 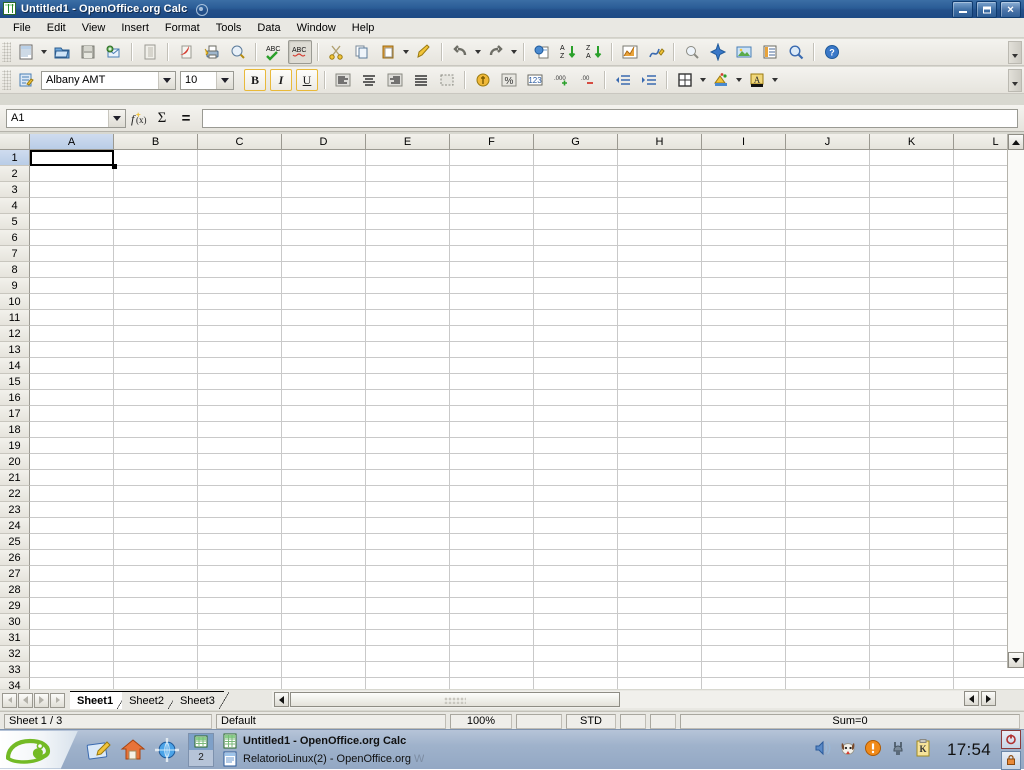 What do you see at coordinates (150, 52) in the screenshot?
I see `edit-file-icon` at bounding box center [150, 52].